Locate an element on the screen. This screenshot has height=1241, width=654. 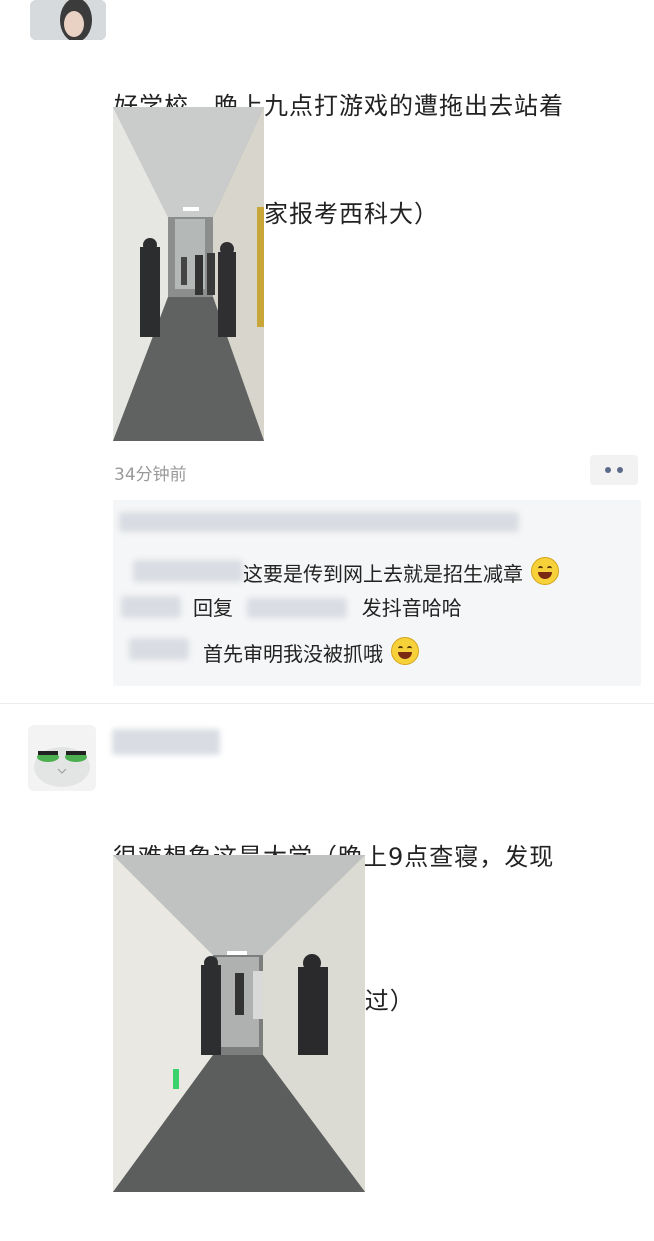
cat-avatar-image is located at coordinates (62, 758).